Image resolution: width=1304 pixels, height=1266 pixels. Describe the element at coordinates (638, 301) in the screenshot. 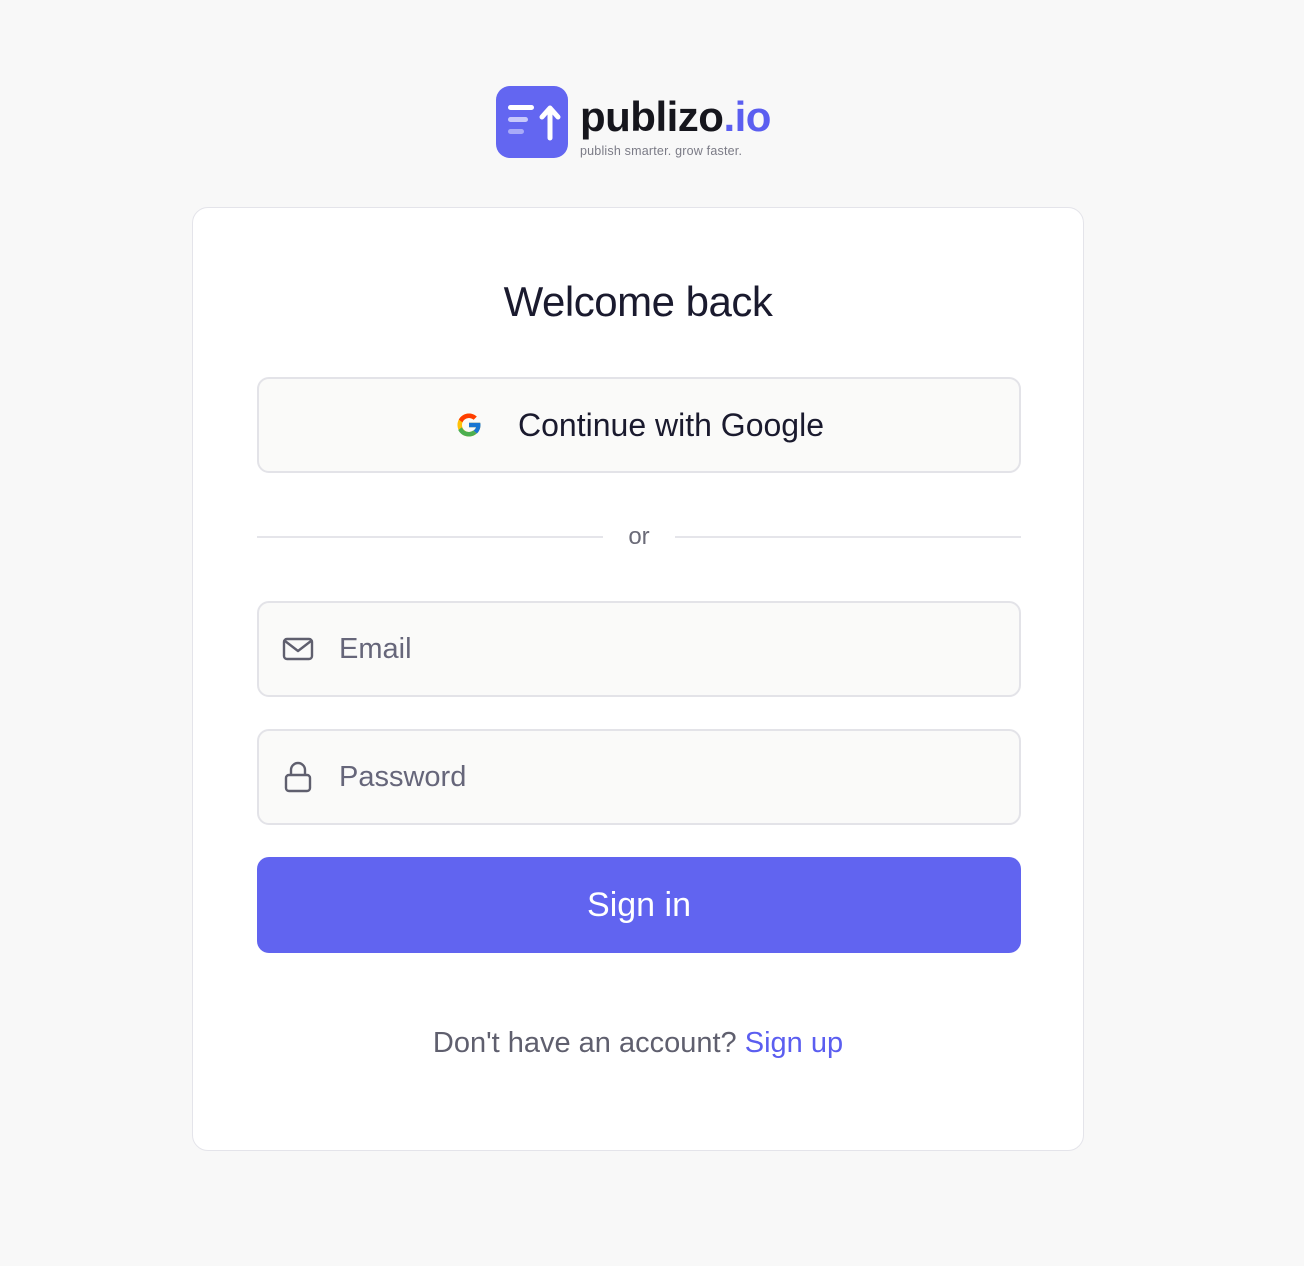

I see `page-title: Welcome back` at that location.